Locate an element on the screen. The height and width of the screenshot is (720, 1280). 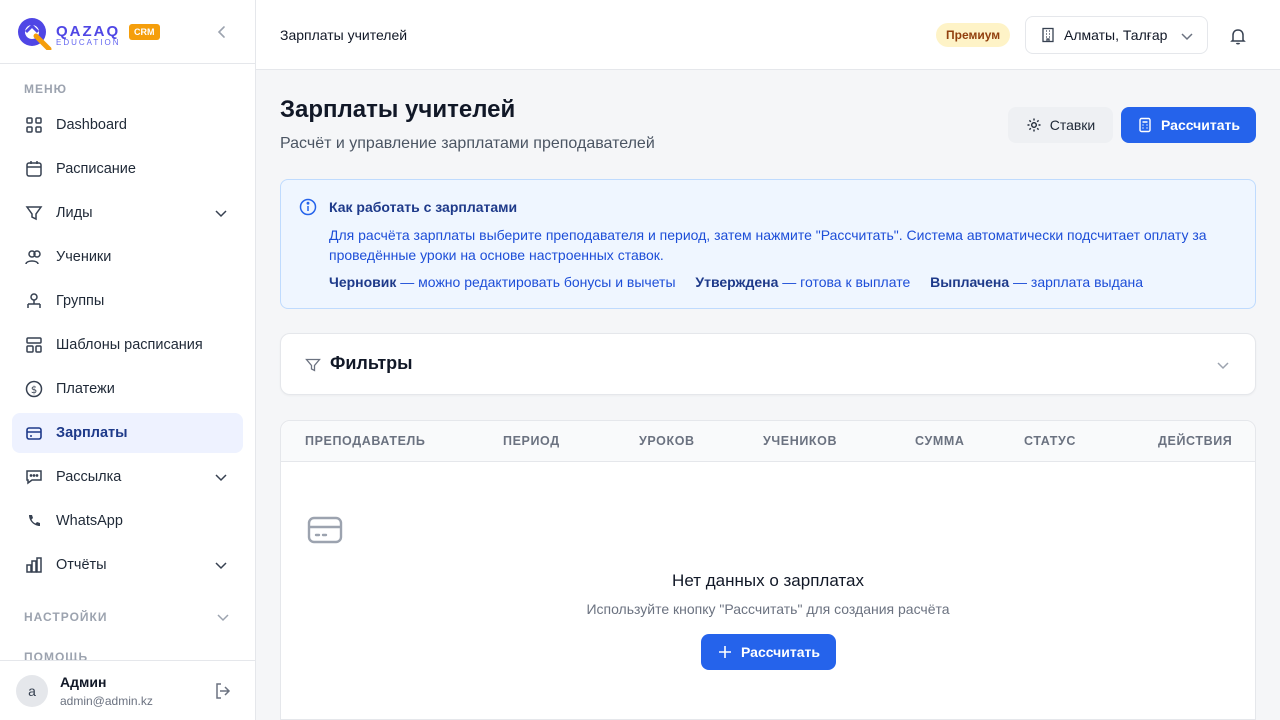
sidebar-item-salaries: Зарплаты is located at coordinates (127, 433).